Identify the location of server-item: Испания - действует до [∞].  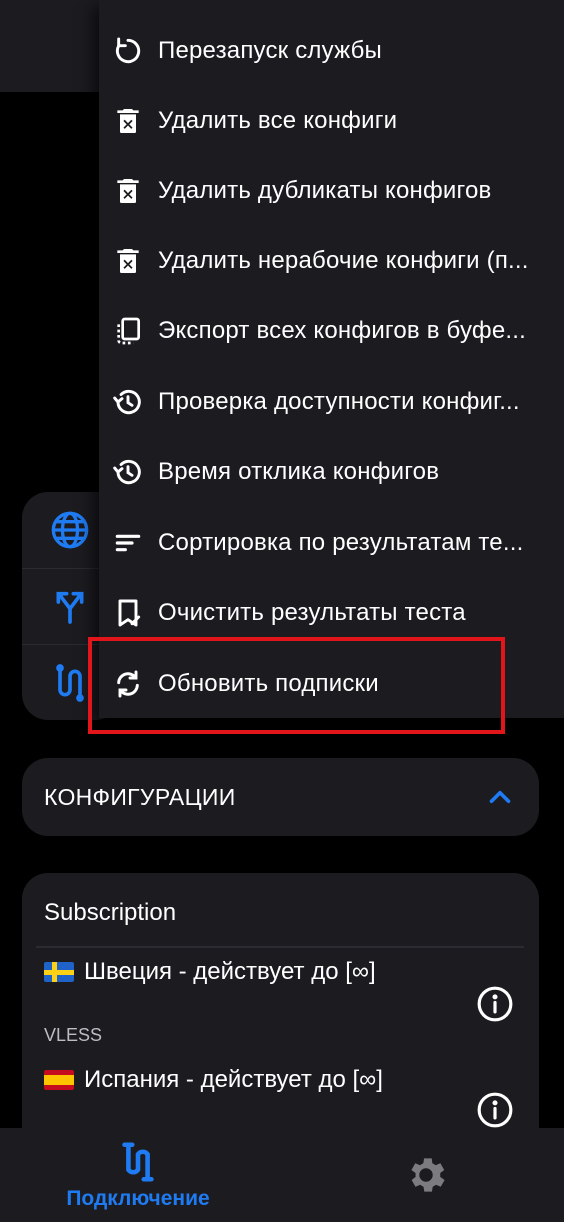
(213, 1080).